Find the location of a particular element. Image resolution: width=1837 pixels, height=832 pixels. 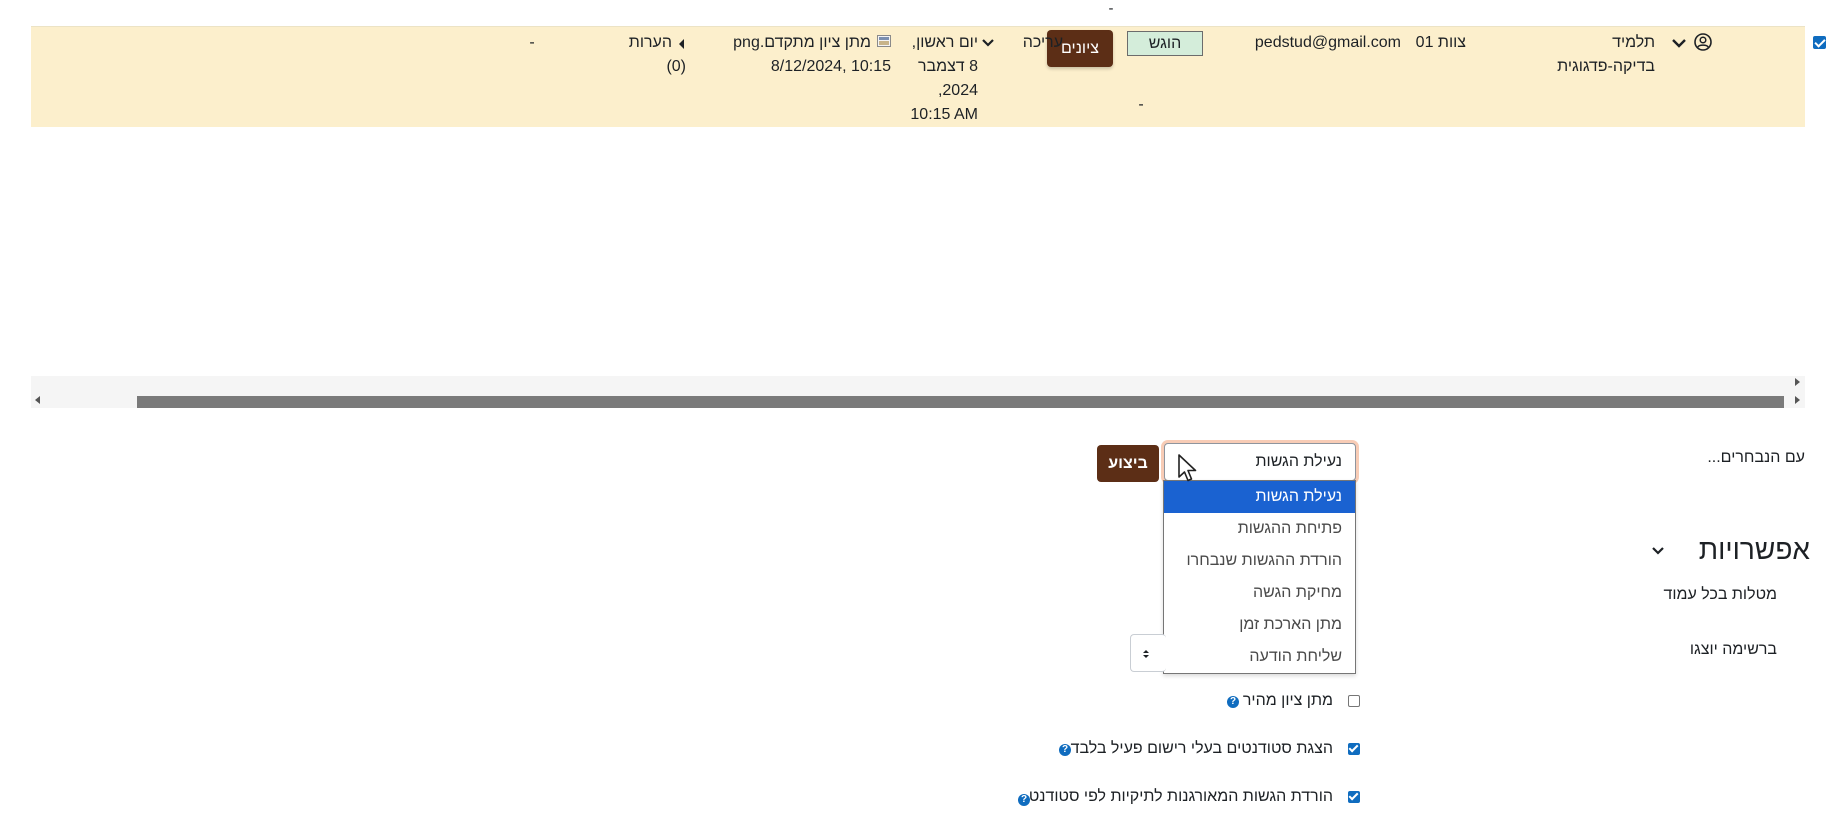

edit-menu: עריכה is located at coordinates (1021, 43).